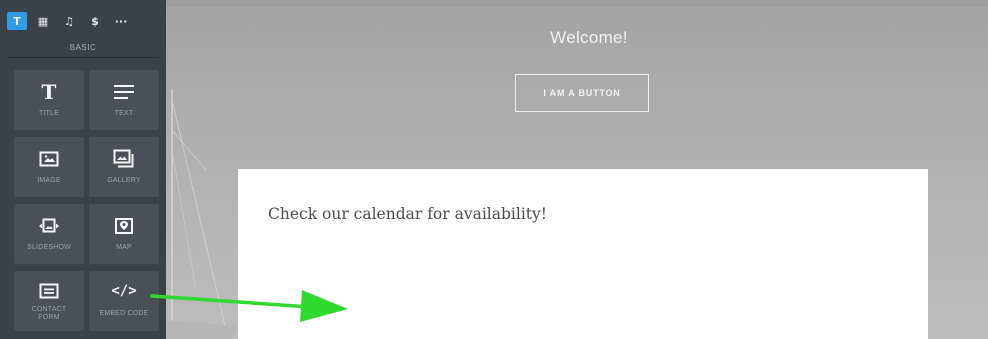 This screenshot has width=988, height=339. What do you see at coordinates (589, 37) in the screenshot?
I see `welcome-heading: Welcome!` at bounding box center [589, 37].